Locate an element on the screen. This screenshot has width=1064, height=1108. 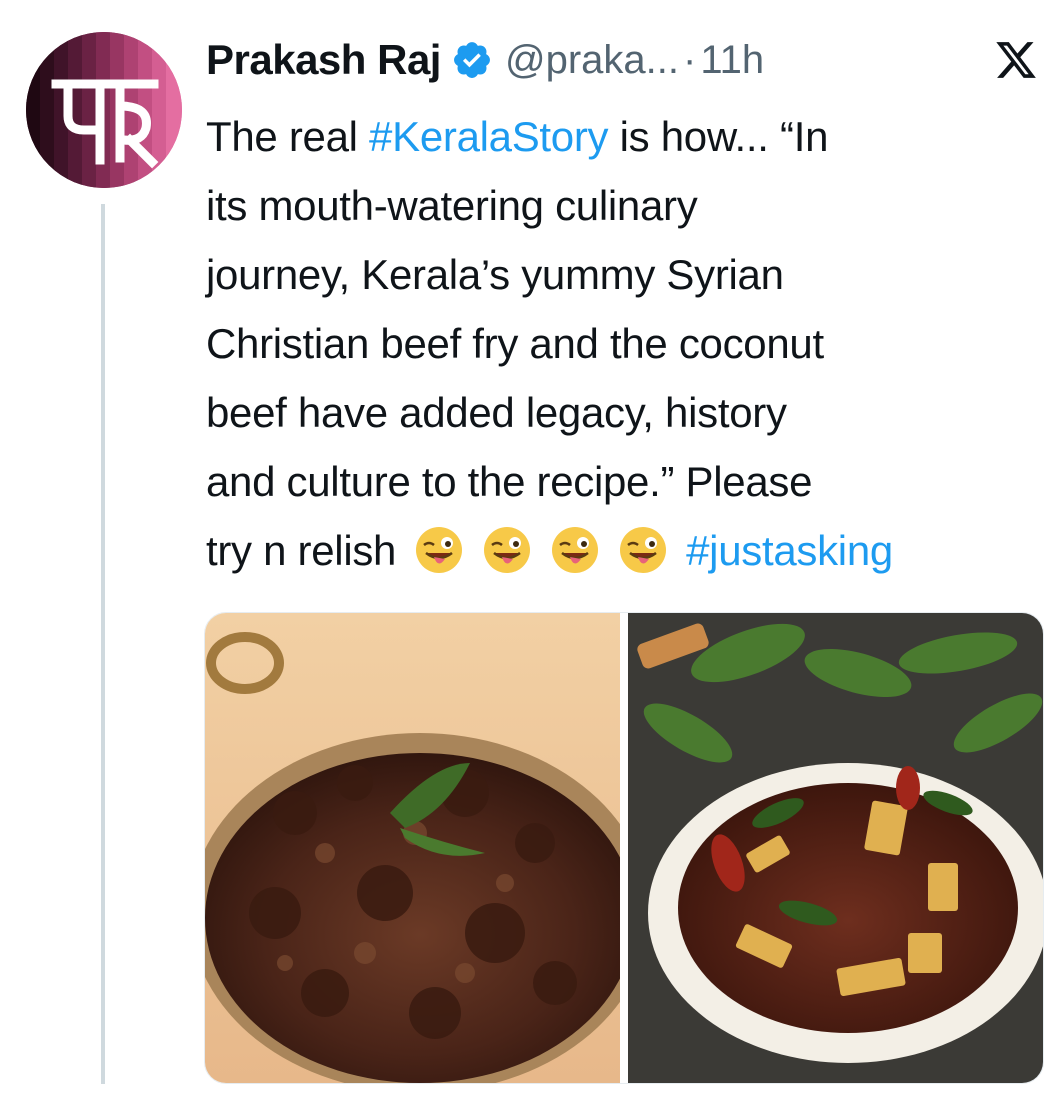
avatar-logo is located at coordinates (104, 110).